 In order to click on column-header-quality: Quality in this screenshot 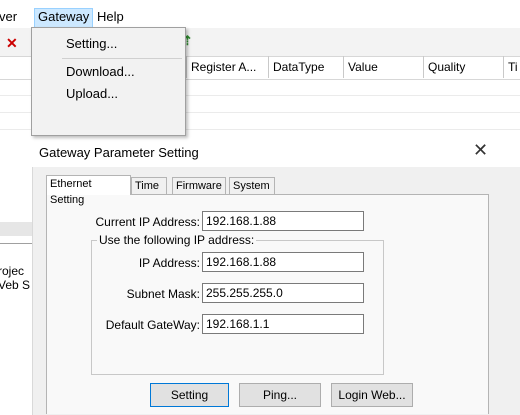, I will do `click(463, 67)`.